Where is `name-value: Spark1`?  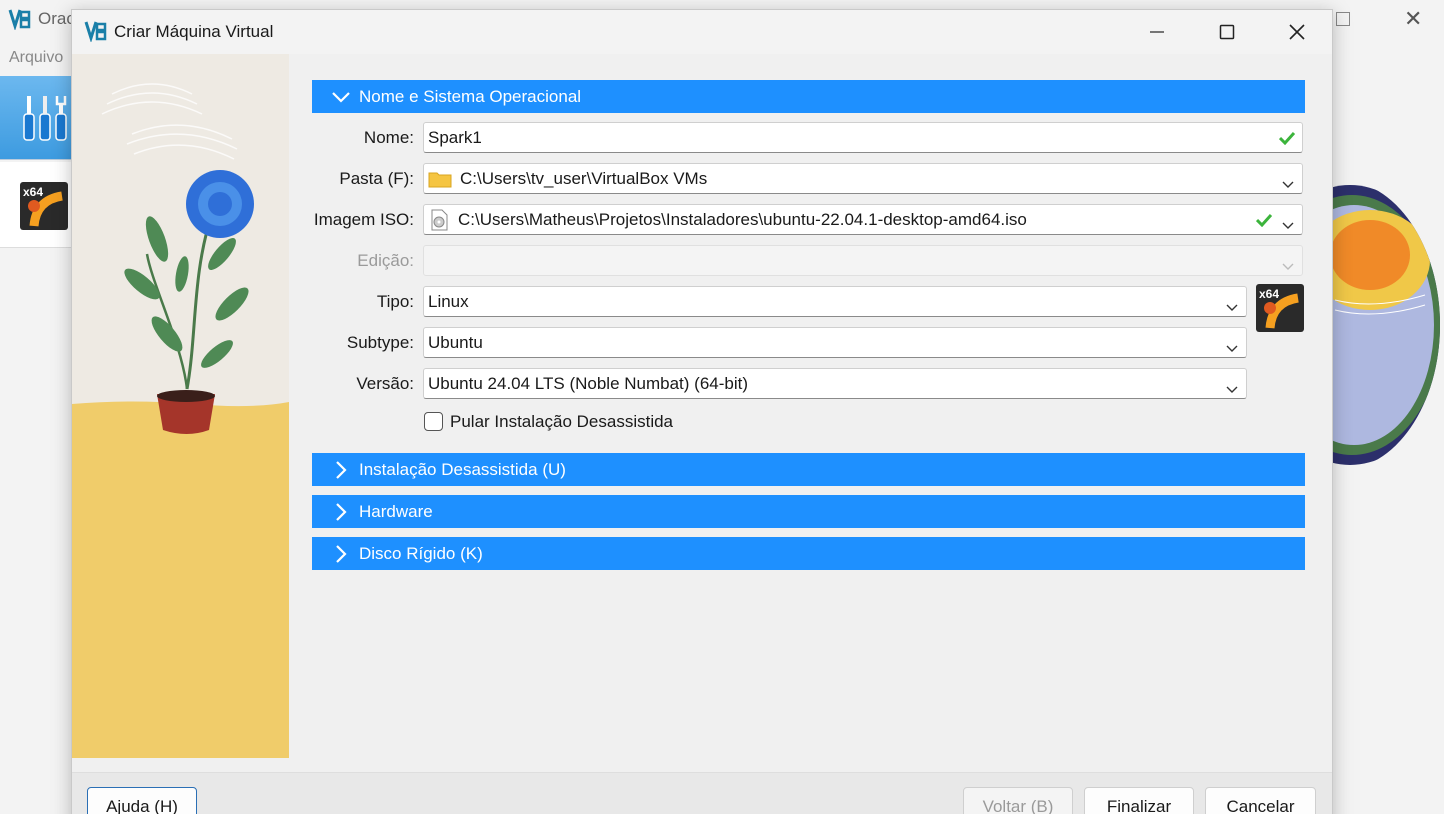 name-value: Spark1 is located at coordinates (455, 137).